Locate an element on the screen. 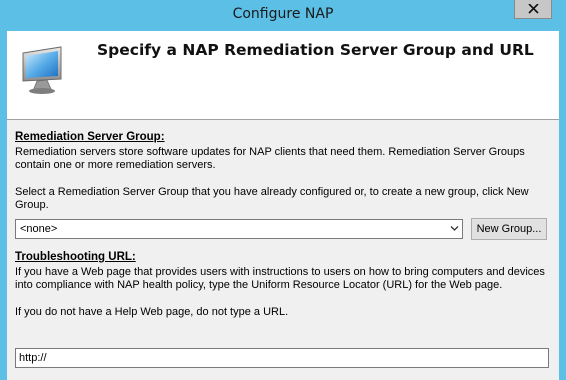  troubleshooting-url-label: Troubleshooting URL: is located at coordinates (75, 257).